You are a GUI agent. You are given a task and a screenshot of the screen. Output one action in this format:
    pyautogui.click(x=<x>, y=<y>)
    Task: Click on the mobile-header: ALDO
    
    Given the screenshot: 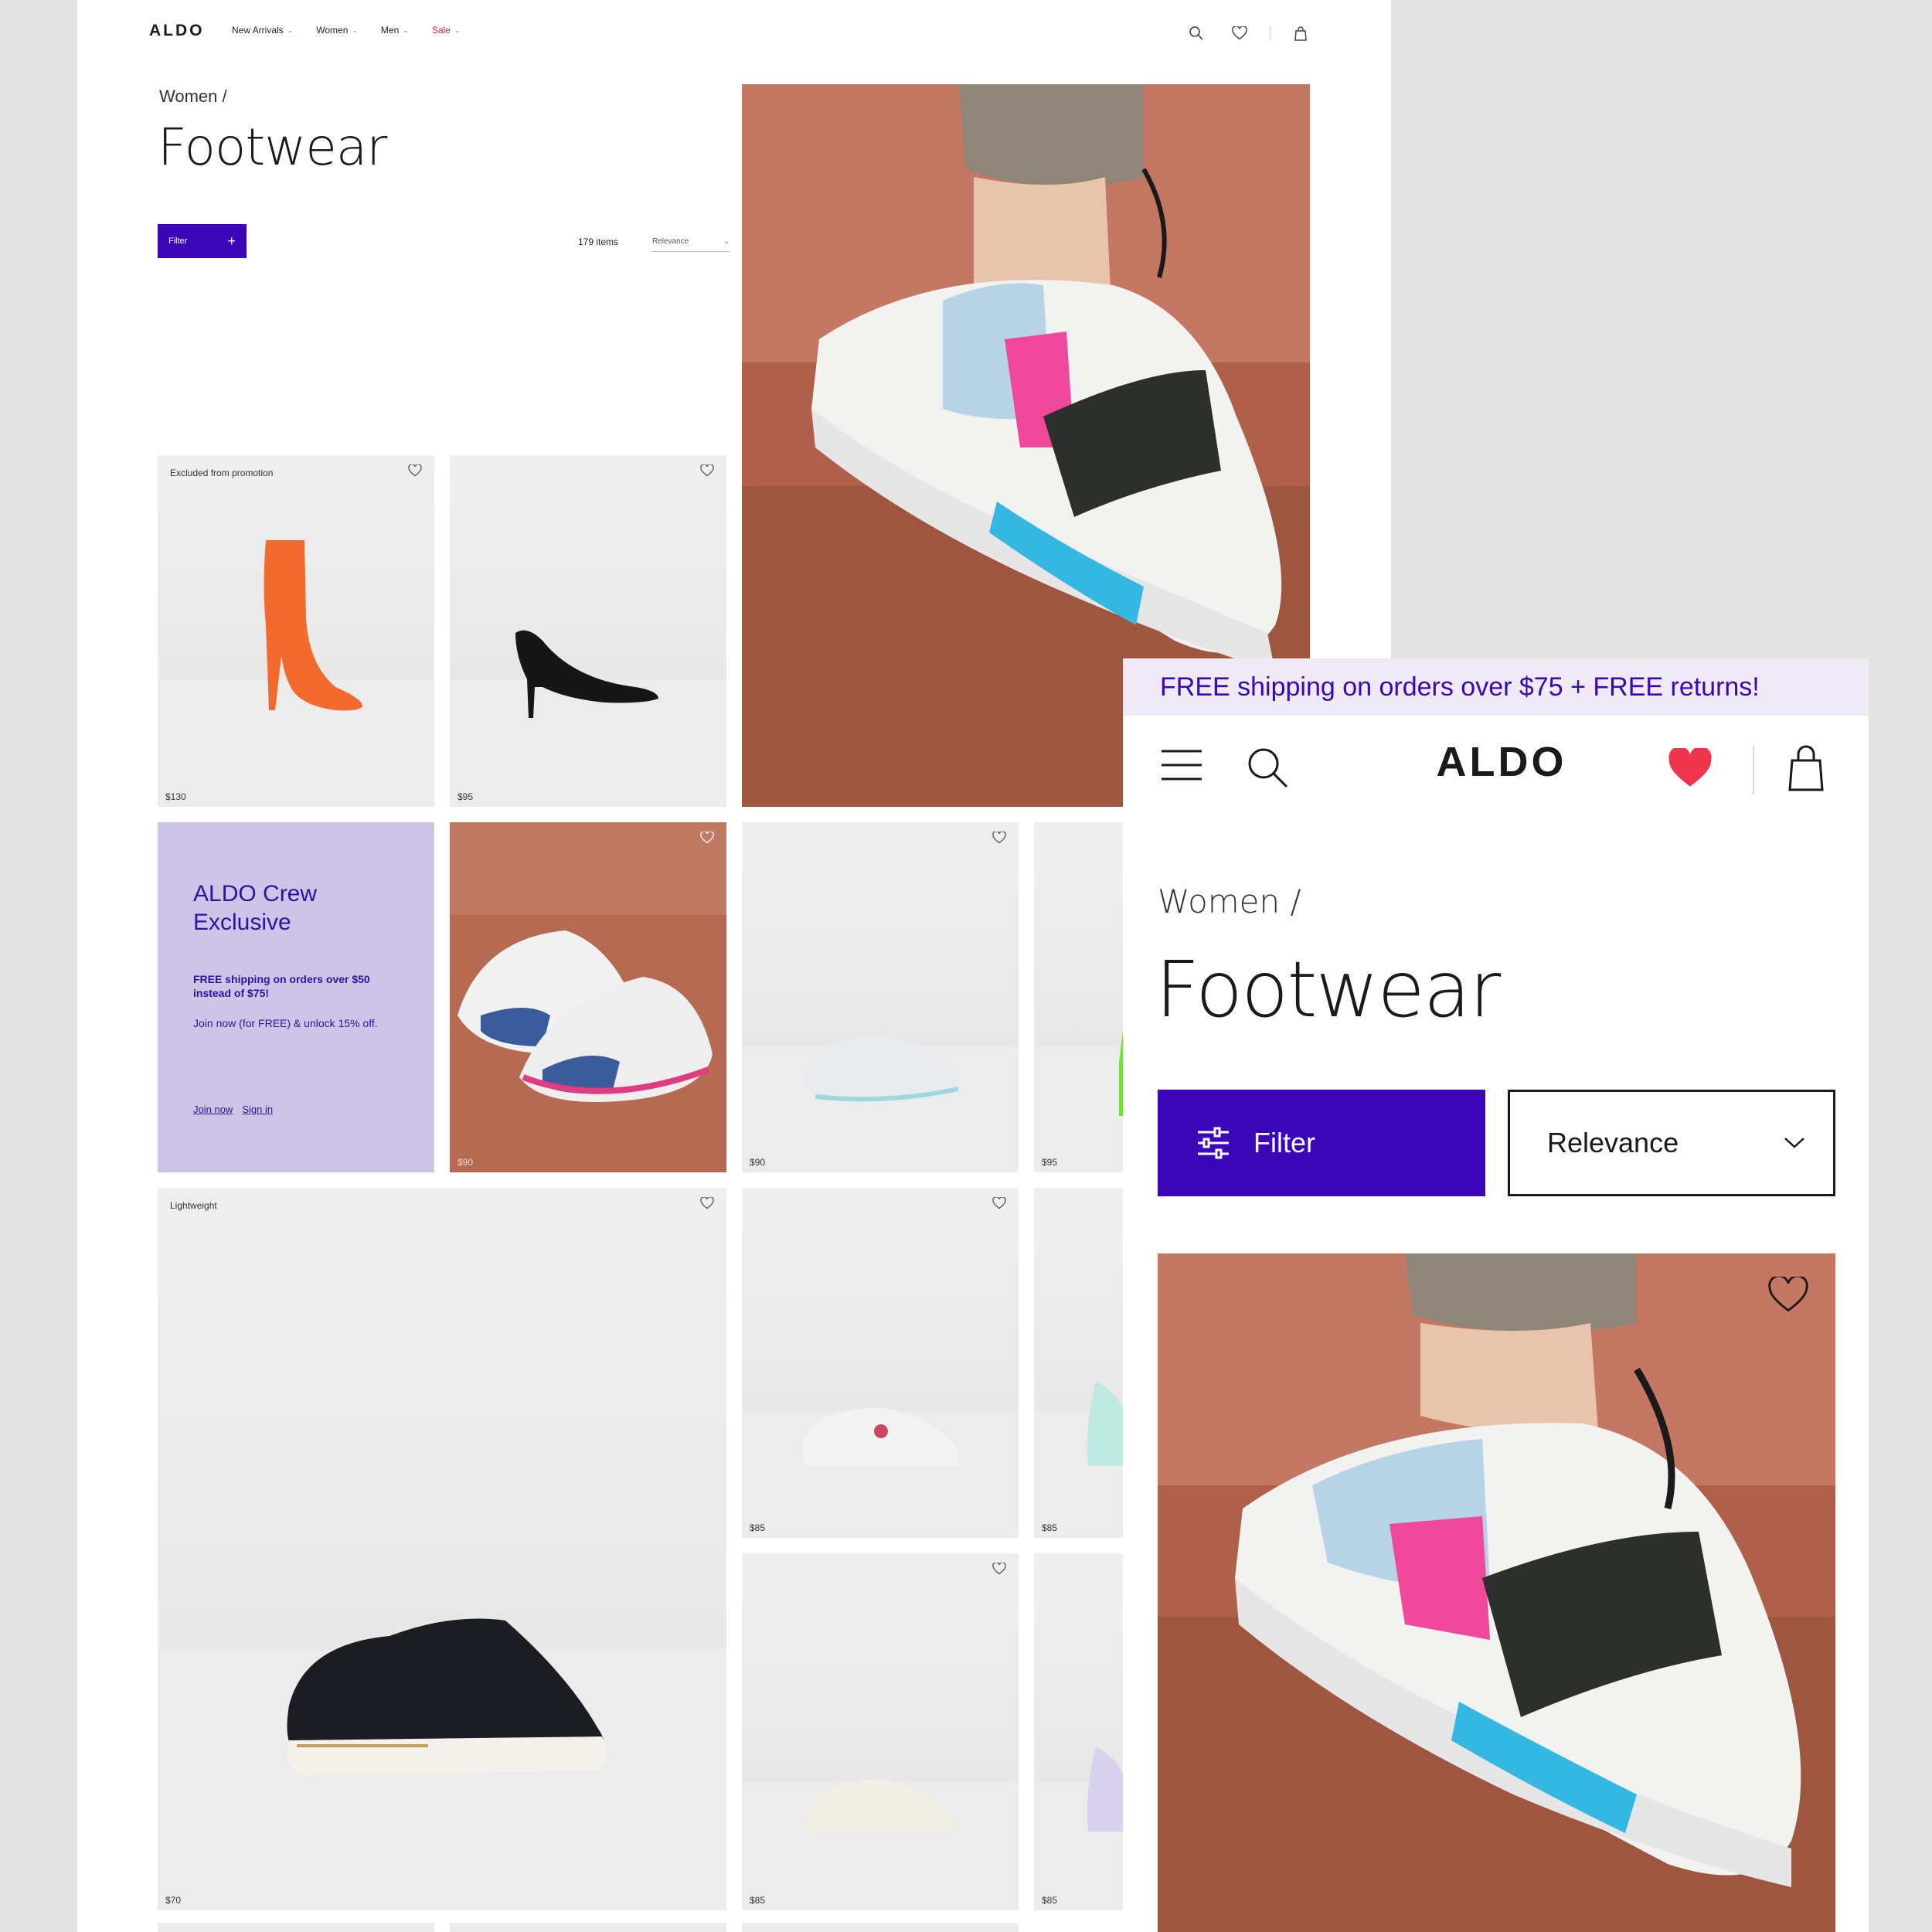 What is the action you would take?
    pyautogui.click(x=1496, y=766)
    